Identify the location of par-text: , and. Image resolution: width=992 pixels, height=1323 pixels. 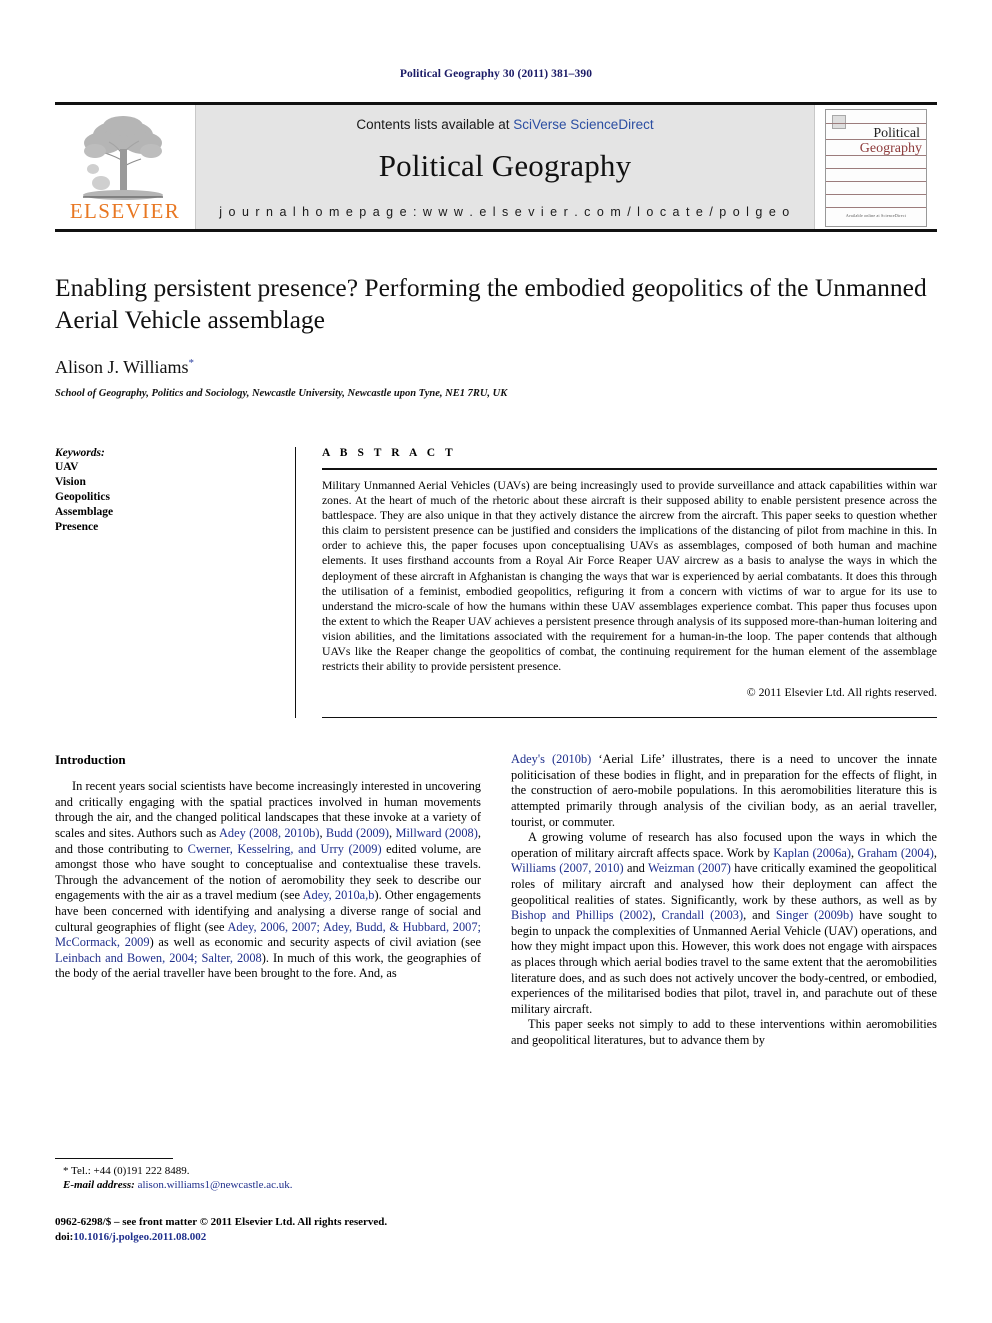
(759, 915).